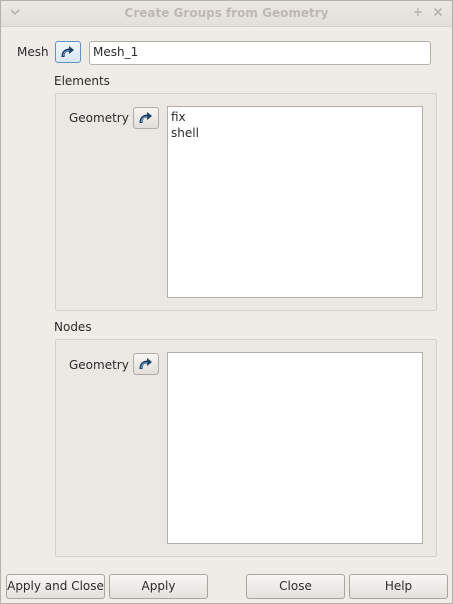 Image resolution: width=453 pixels, height=604 pixels. What do you see at coordinates (260, 53) in the screenshot?
I see `mesh-name-input: Mesh_1` at bounding box center [260, 53].